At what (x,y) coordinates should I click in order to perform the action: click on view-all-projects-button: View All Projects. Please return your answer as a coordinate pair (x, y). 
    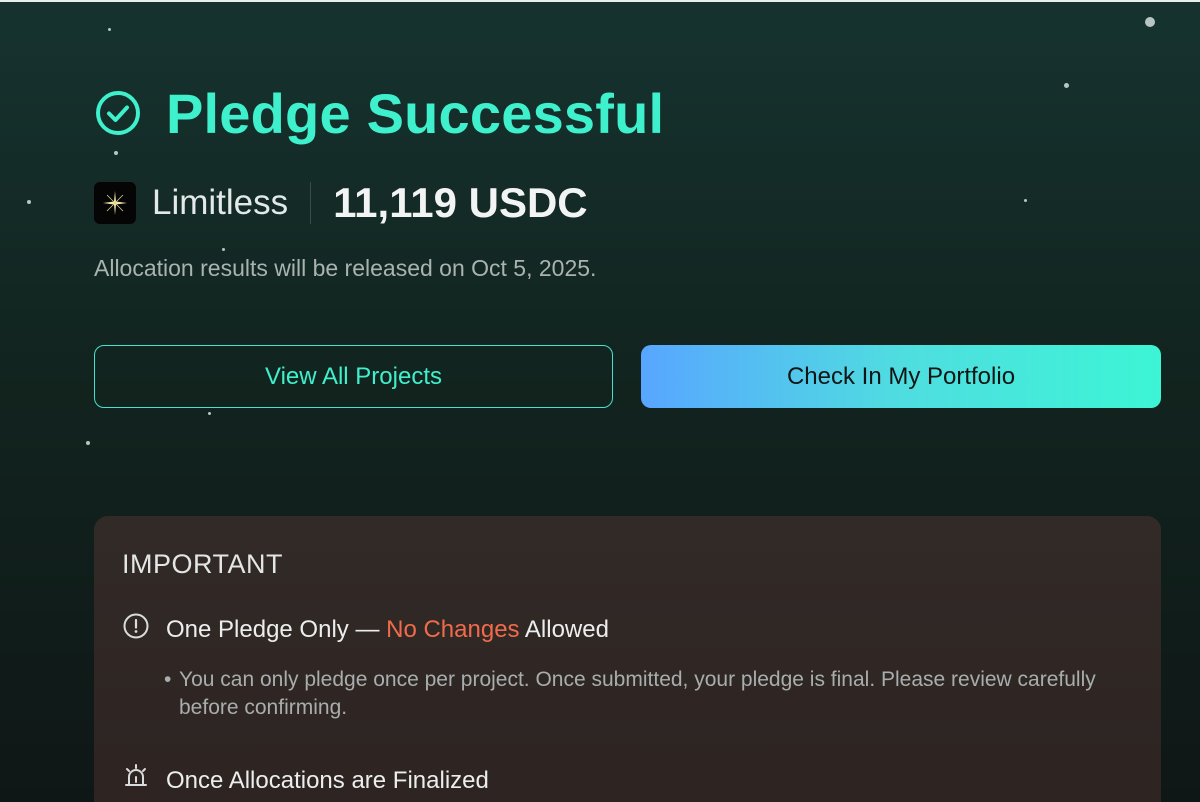
    Looking at the image, I should click on (353, 376).